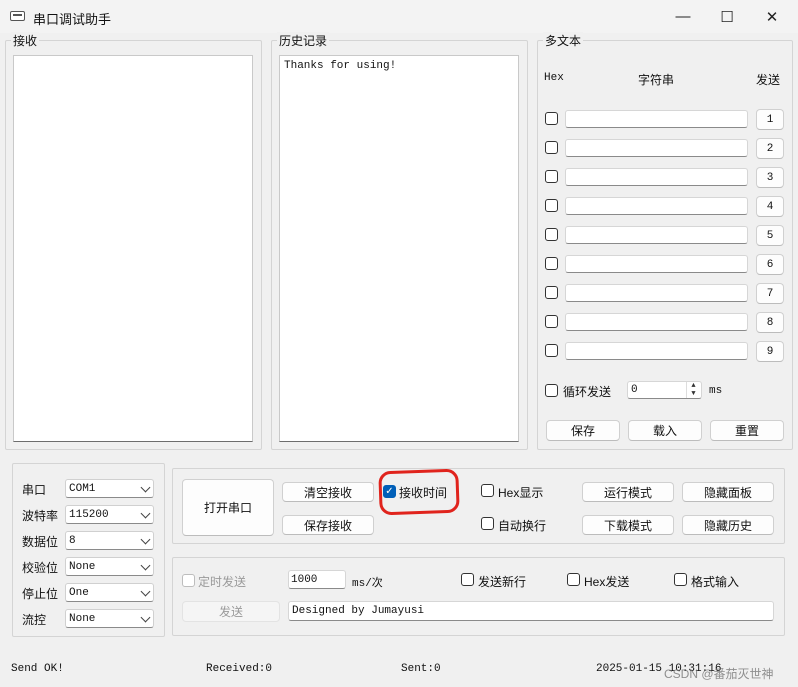  I want to click on status-message: Send OK!, so click(37, 669).